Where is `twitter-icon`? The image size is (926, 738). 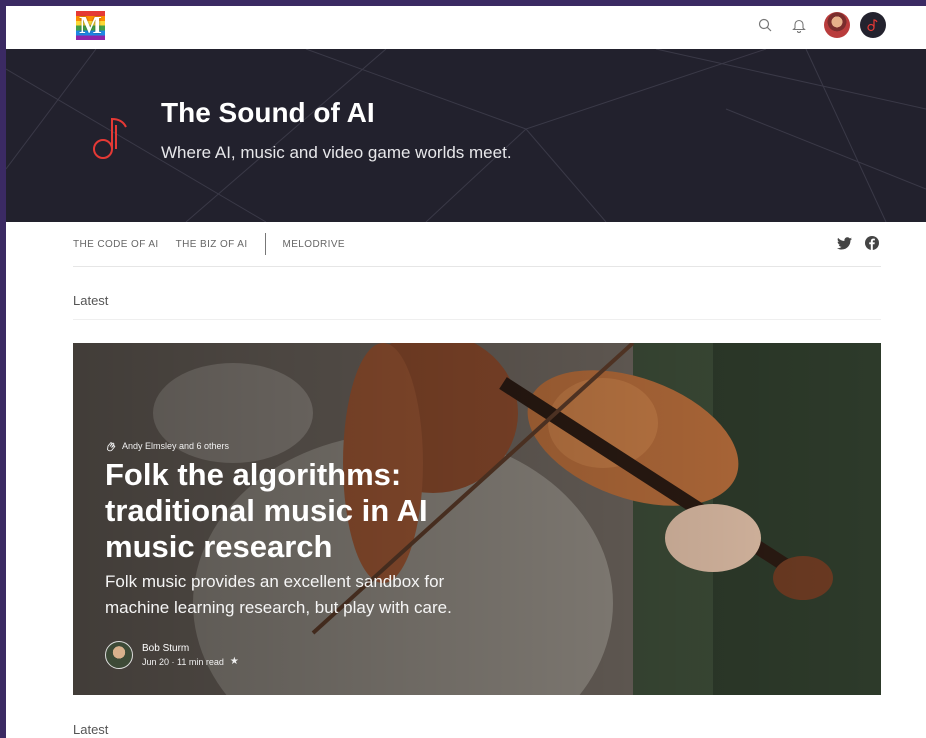 twitter-icon is located at coordinates (844, 243).